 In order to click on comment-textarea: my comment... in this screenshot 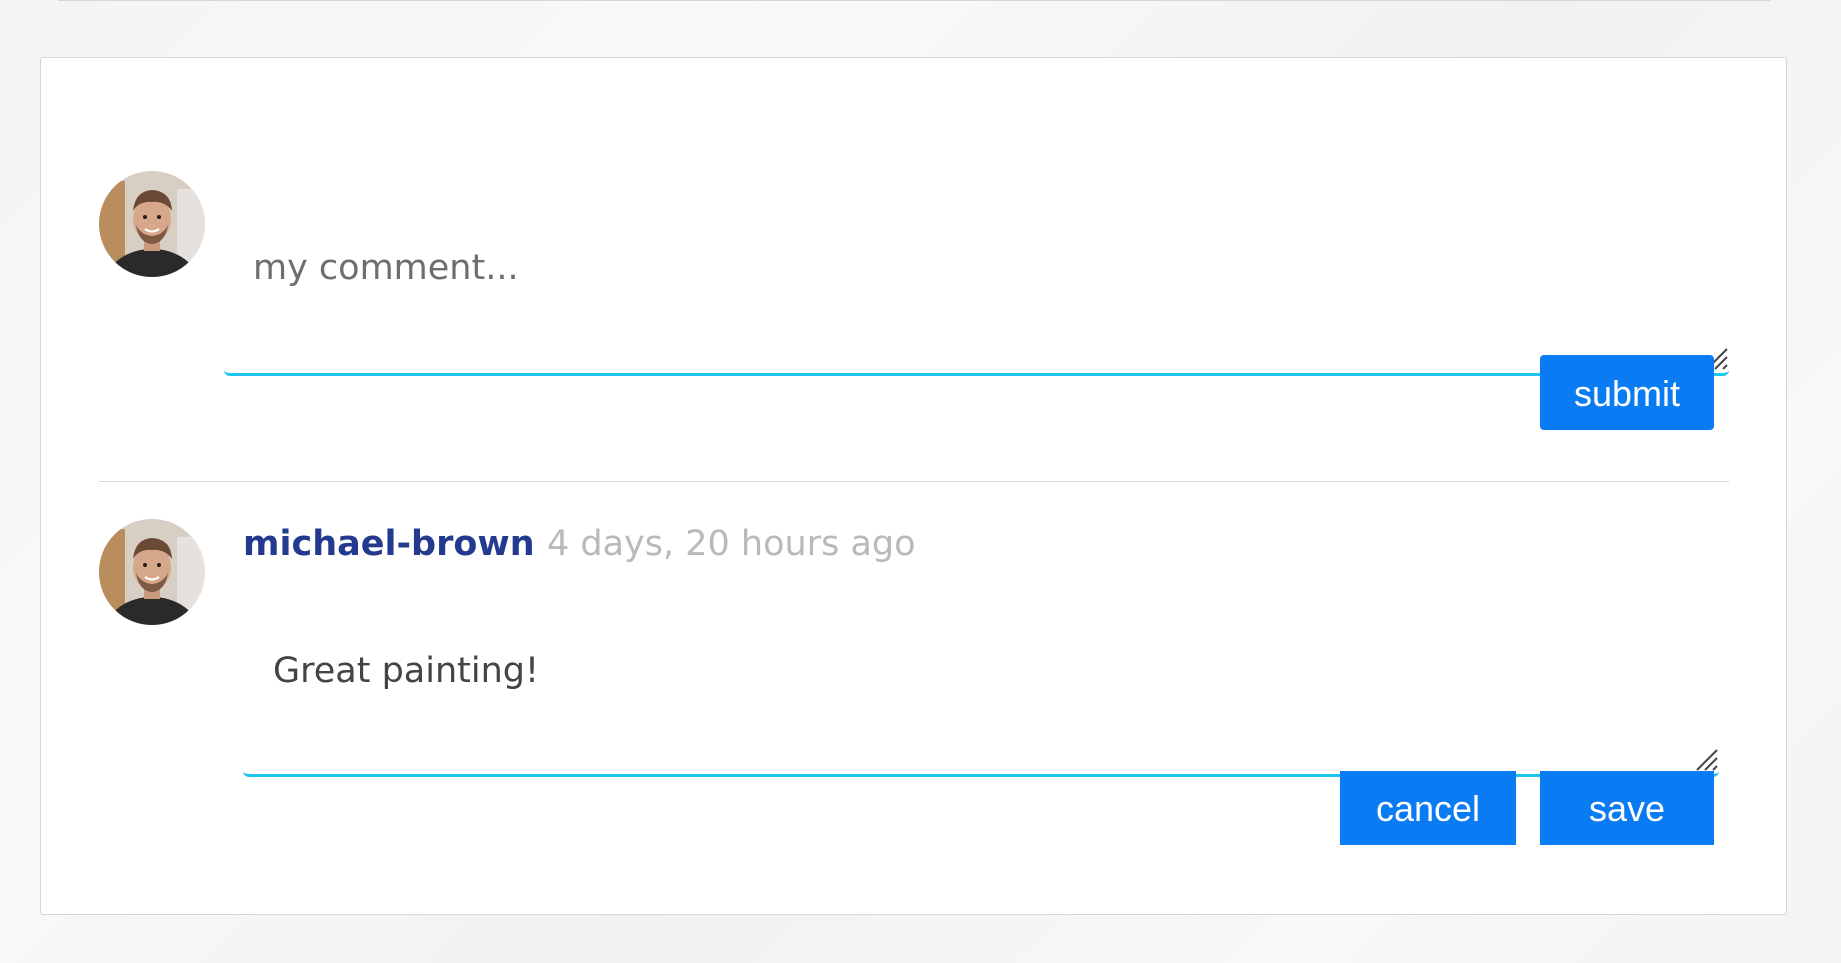, I will do `click(976, 292)`.